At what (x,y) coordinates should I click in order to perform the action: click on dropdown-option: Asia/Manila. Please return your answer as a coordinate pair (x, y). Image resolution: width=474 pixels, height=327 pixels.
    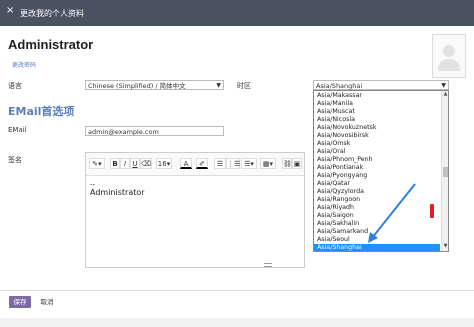
    Looking at the image, I should click on (377, 104).